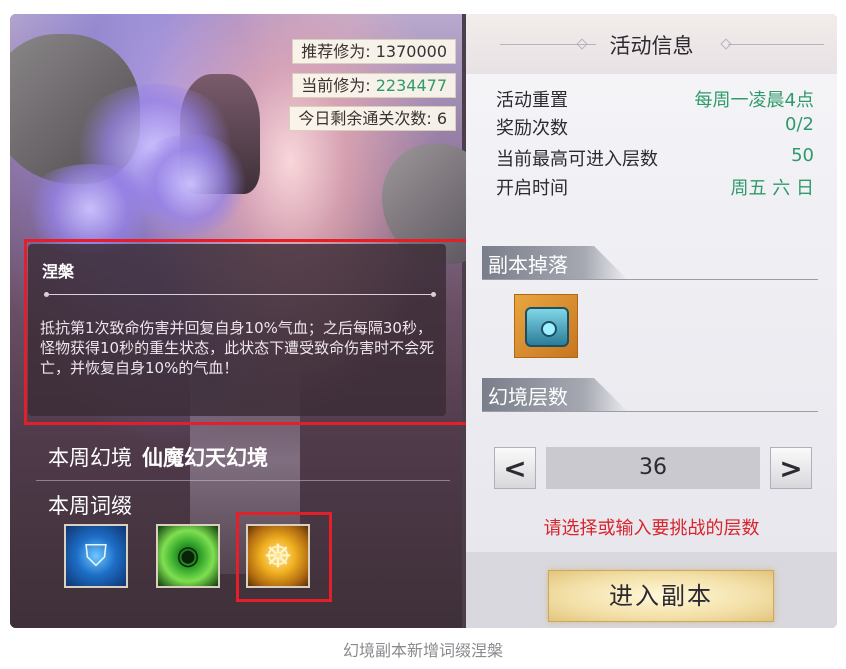  What do you see at coordinates (243, 480) in the screenshot?
I see `divider` at bounding box center [243, 480].